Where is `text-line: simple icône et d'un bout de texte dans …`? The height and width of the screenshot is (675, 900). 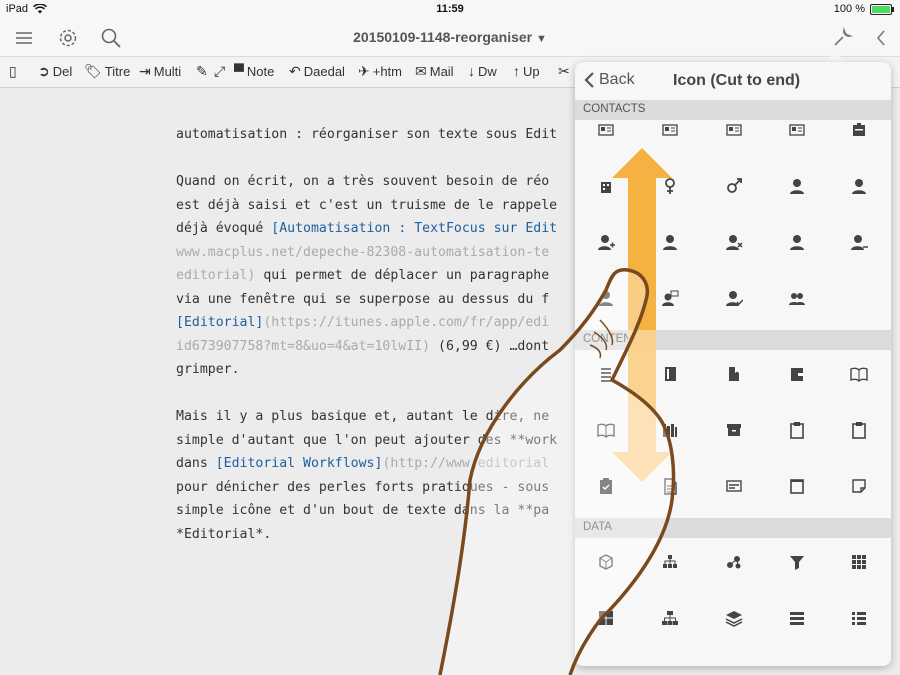 text-line: simple icône et d'un bout de texte dans … is located at coordinates (363, 510).